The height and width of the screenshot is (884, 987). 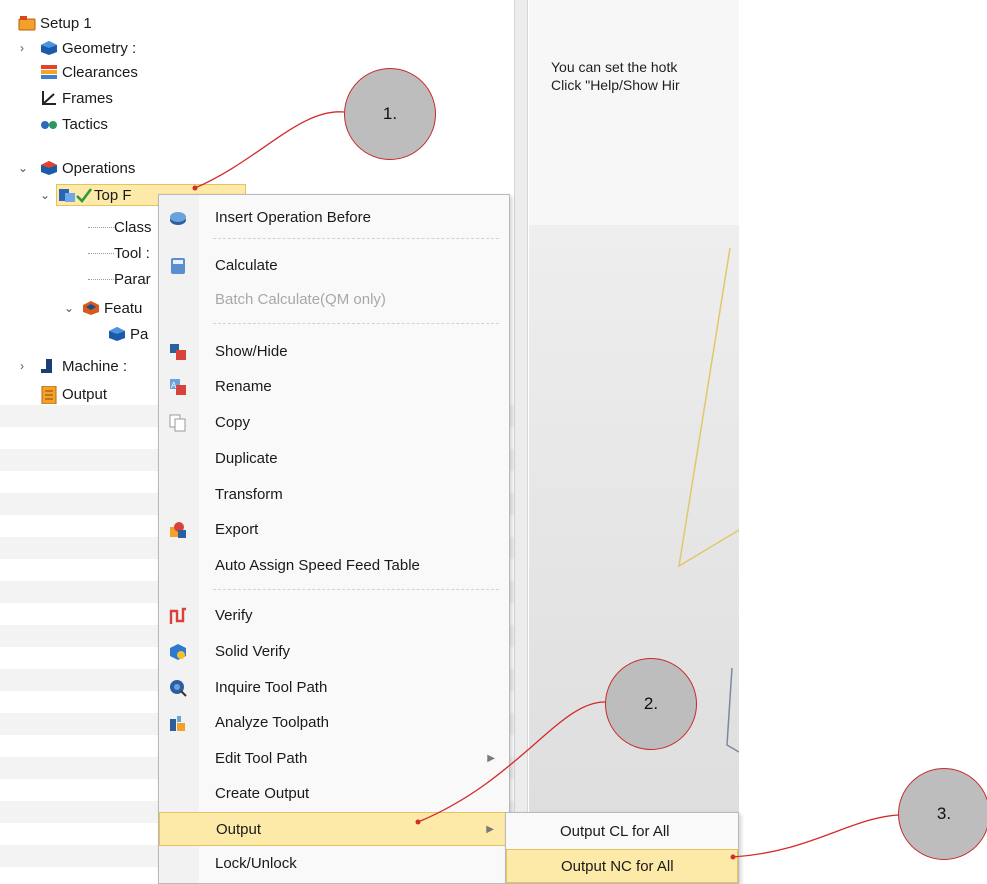 What do you see at coordinates (390, 114) in the screenshot?
I see `callout-1: 1.` at bounding box center [390, 114].